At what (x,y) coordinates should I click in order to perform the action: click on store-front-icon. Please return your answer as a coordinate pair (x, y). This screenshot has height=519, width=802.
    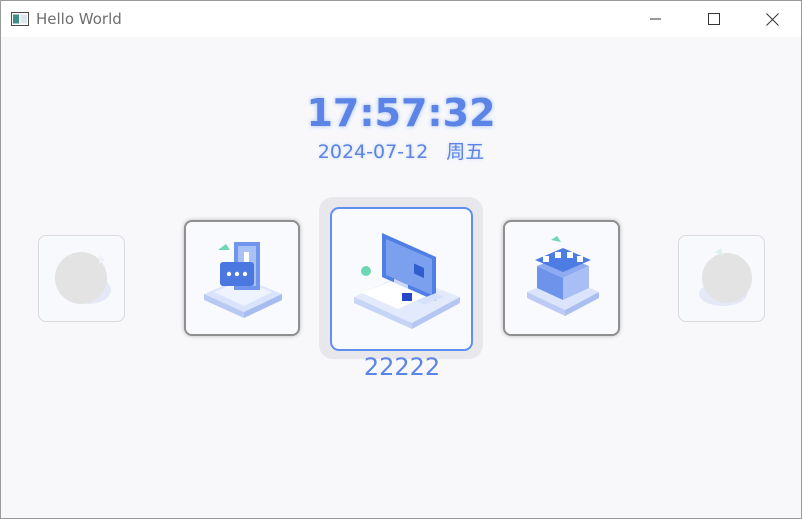
    Looking at the image, I should click on (563, 276).